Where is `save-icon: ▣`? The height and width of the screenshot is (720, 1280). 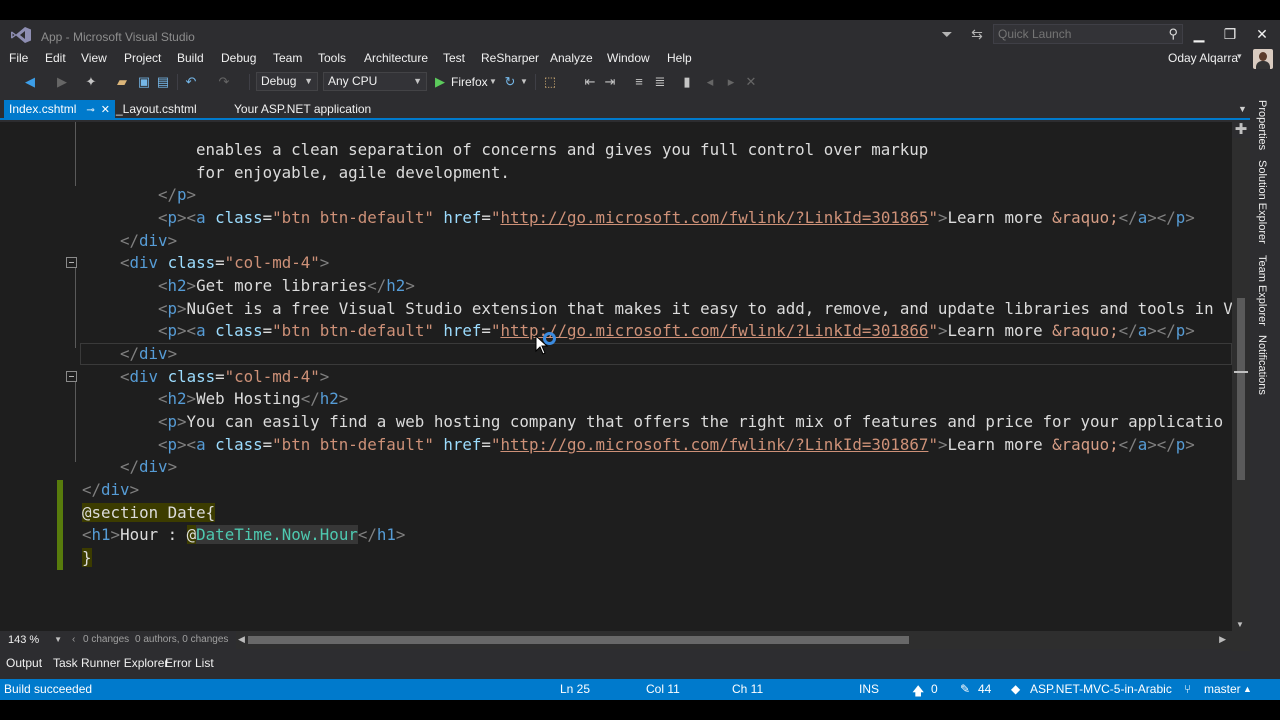
save-icon: ▣ is located at coordinates (144, 82).